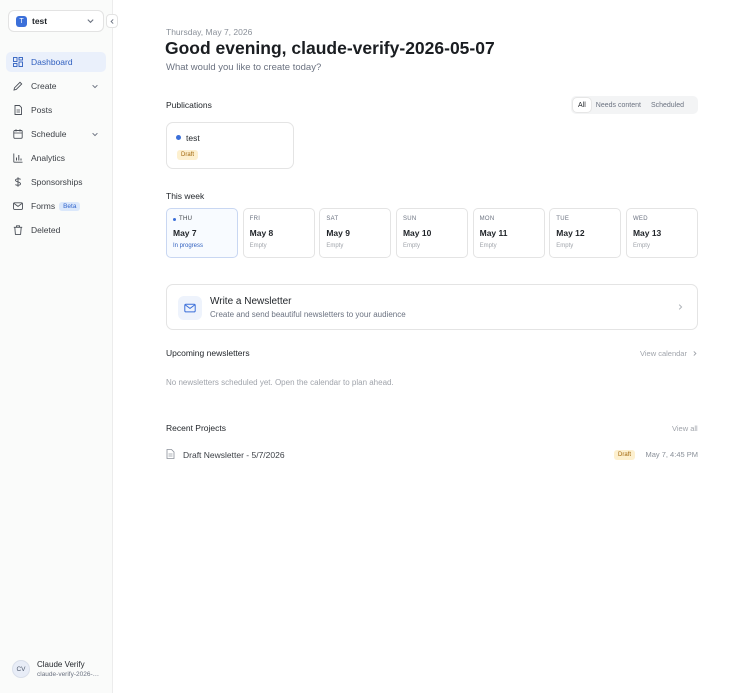 The height and width of the screenshot is (693, 750). I want to click on view-calendar-link: View calendar, so click(669, 353).